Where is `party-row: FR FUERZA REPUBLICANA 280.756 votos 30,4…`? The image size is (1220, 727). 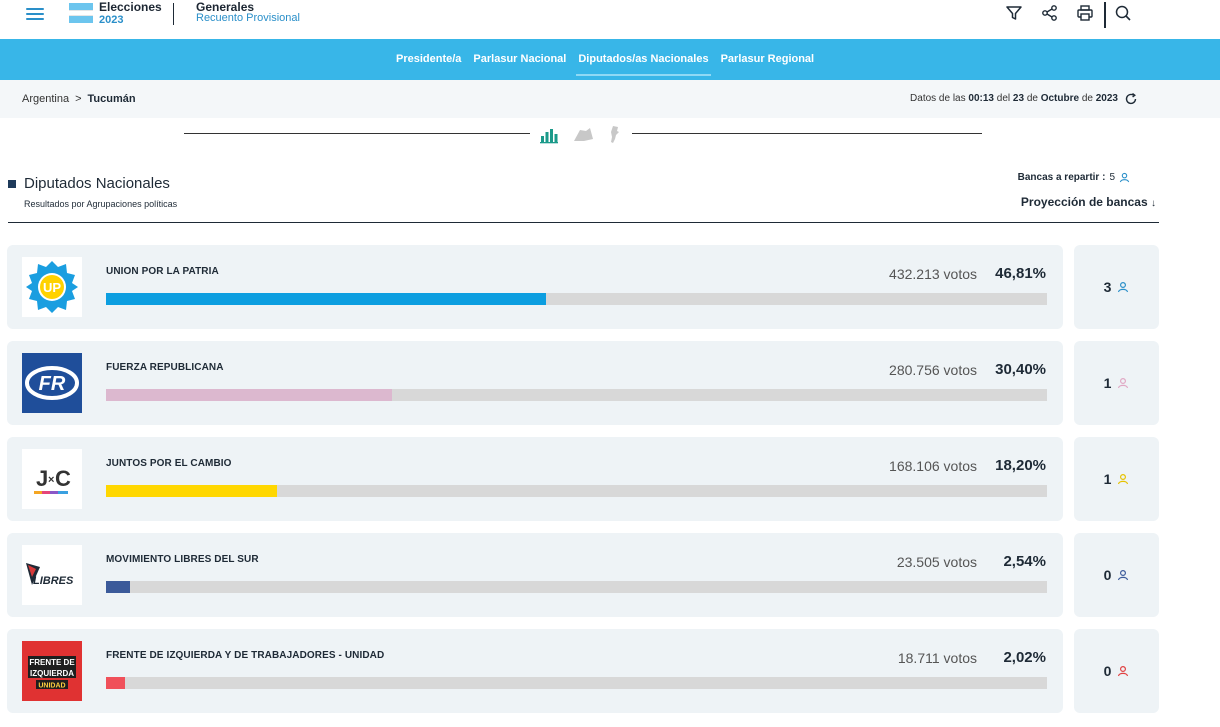 party-row: FR FUERZA REPUBLICANA 280.756 votos 30,4… is located at coordinates (535, 383).